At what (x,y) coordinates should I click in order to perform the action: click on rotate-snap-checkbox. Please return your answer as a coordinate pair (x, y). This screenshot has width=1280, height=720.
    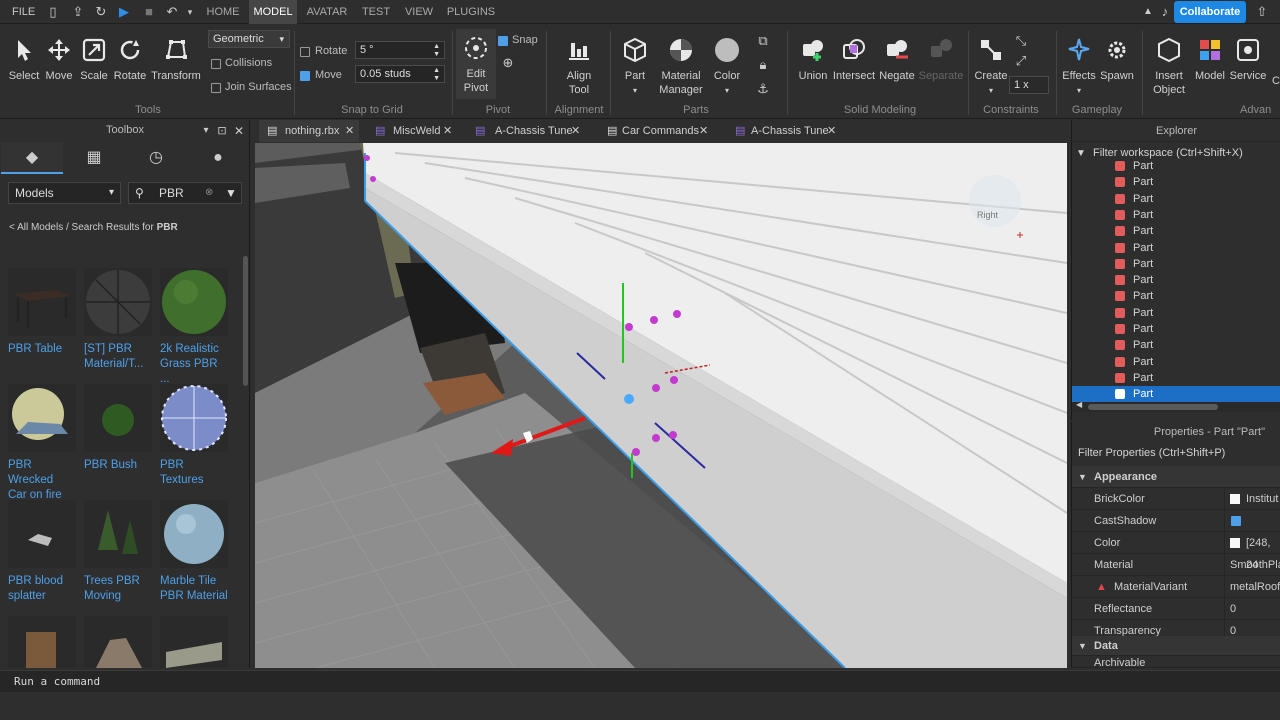
    Looking at the image, I should click on (305, 52).